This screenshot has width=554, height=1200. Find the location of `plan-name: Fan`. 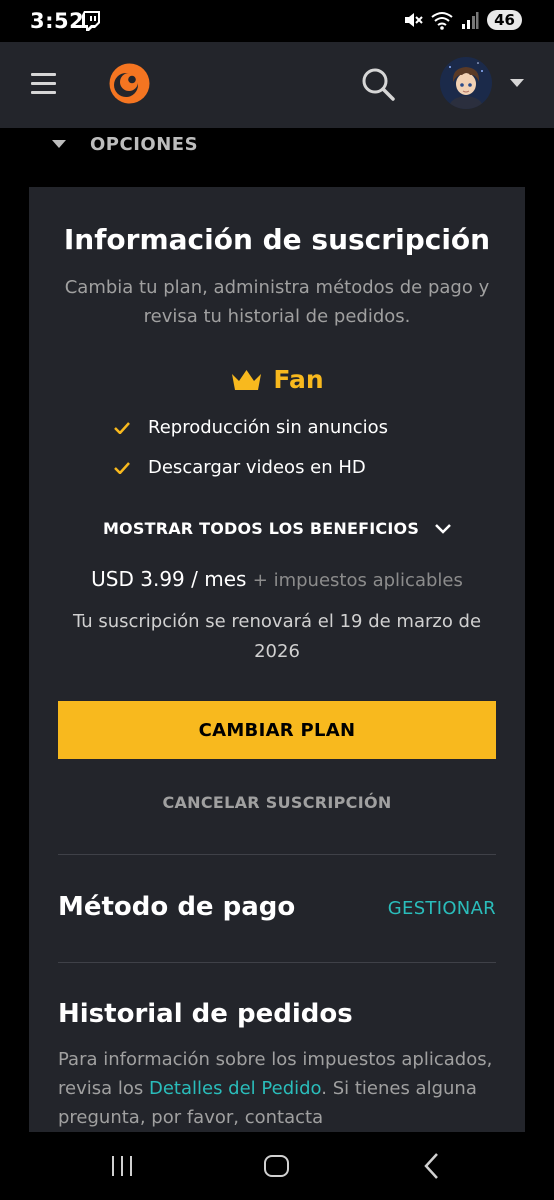

plan-name: Fan is located at coordinates (298, 379).